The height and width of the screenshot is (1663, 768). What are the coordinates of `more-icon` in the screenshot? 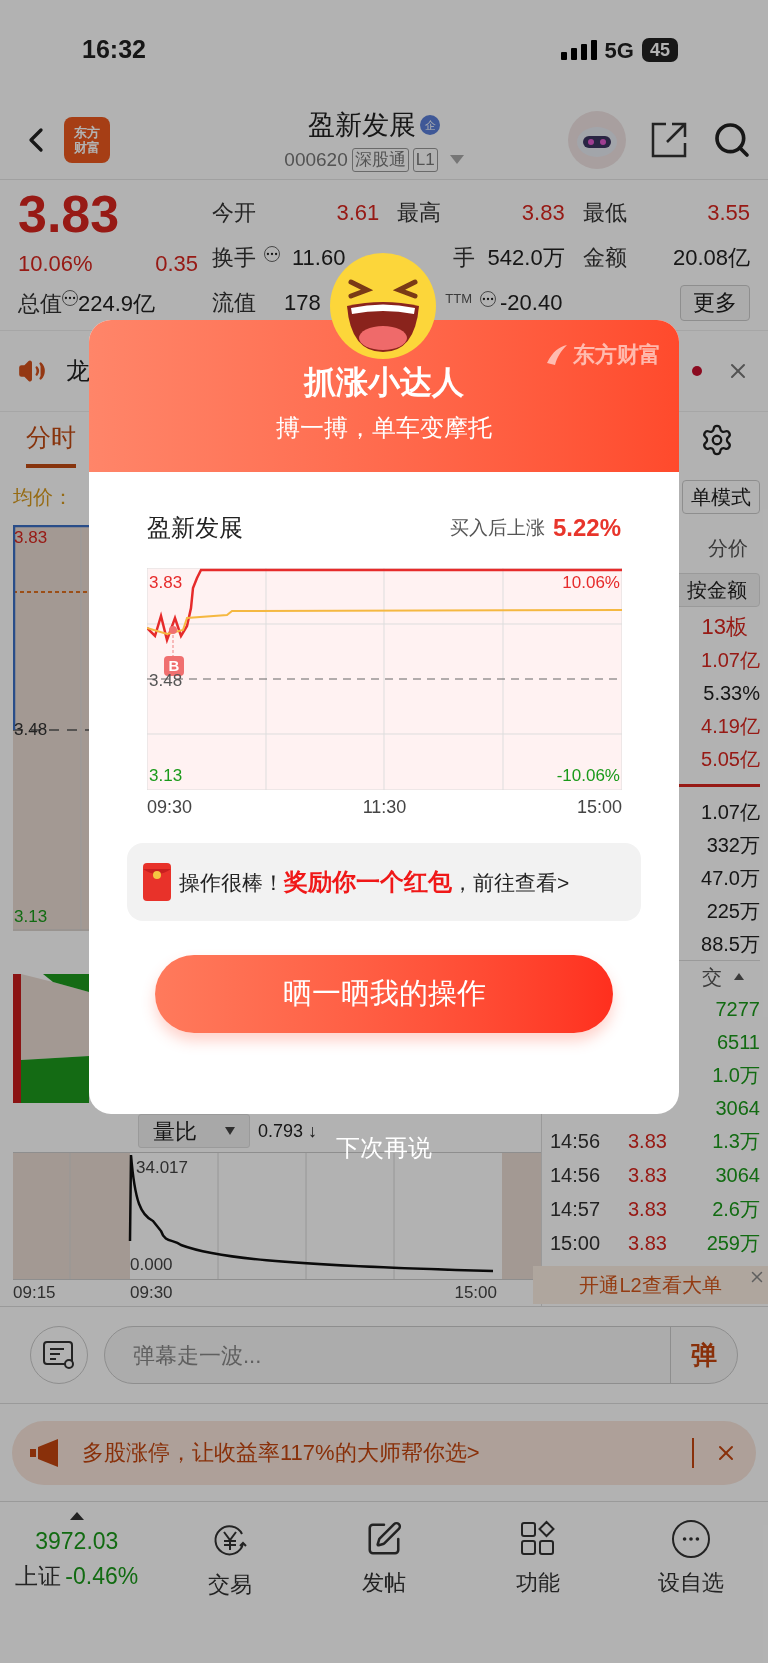 It's located at (691, 1539).